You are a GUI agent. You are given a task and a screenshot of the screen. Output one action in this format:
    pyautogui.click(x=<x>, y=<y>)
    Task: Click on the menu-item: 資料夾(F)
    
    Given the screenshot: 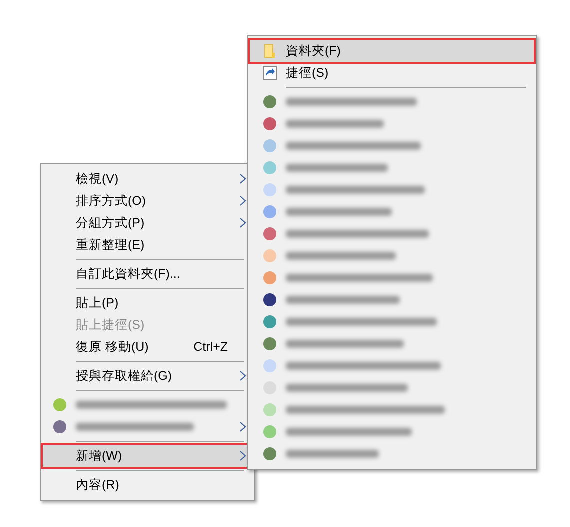 What is the action you would take?
    pyautogui.click(x=392, y=51)
    